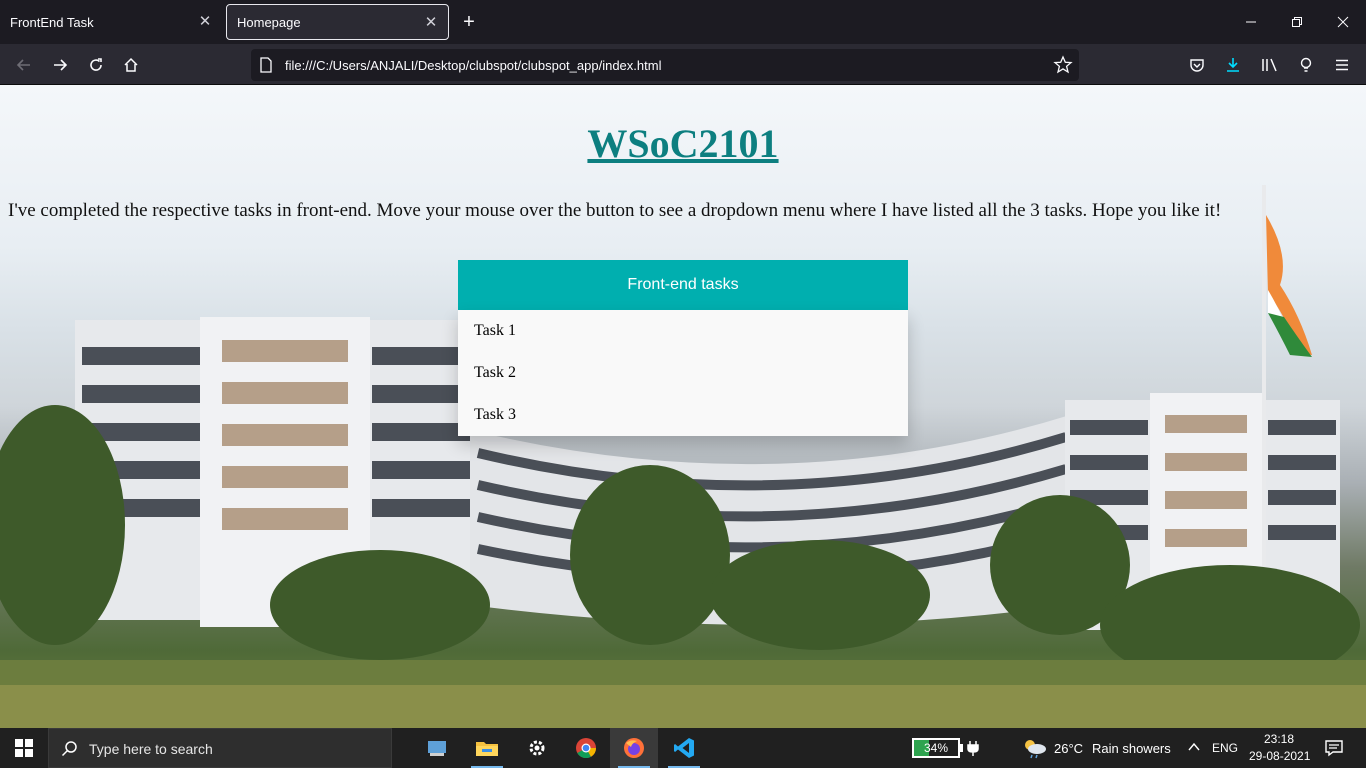 This screenshot has width=1366, height=768. What do you see at coordinates (111, 22) in the screenshot?
I see `tab-frontend-task: FrontEnd Task ✕` at bounding box center [111, 22].